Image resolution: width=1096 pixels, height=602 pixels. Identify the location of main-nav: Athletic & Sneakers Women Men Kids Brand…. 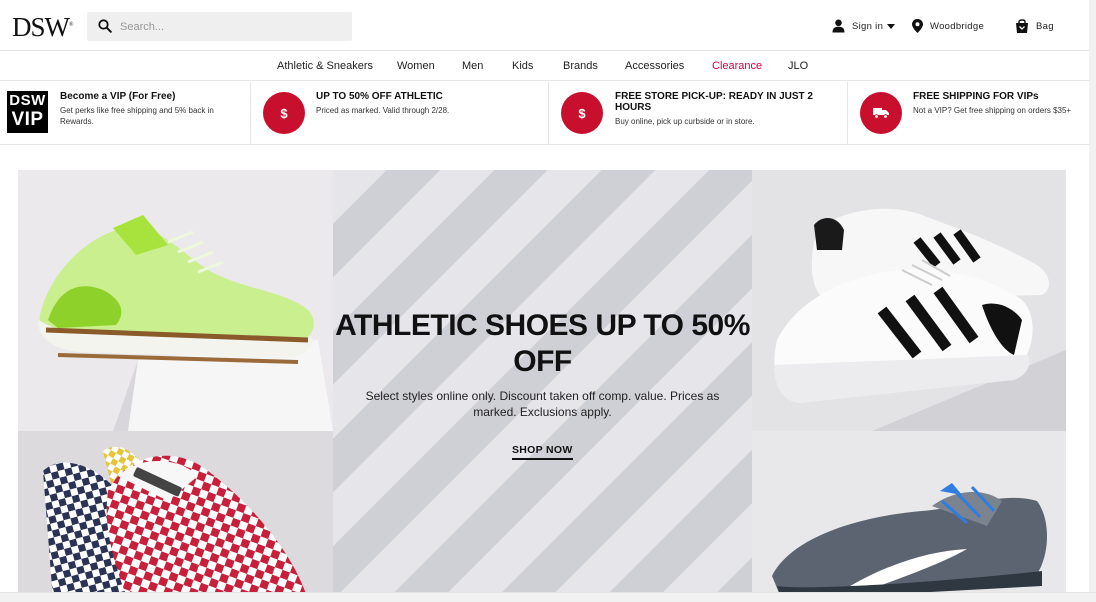
(544, 66).